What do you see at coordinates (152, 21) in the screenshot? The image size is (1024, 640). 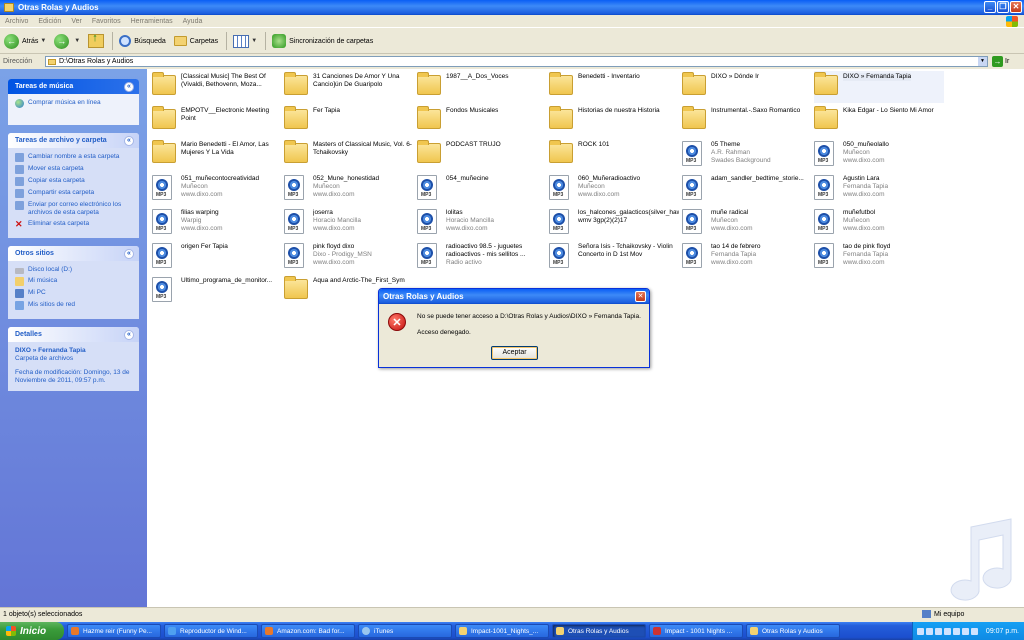 I see `menu-tools: Herramientas` at bounding box center [152, 21].